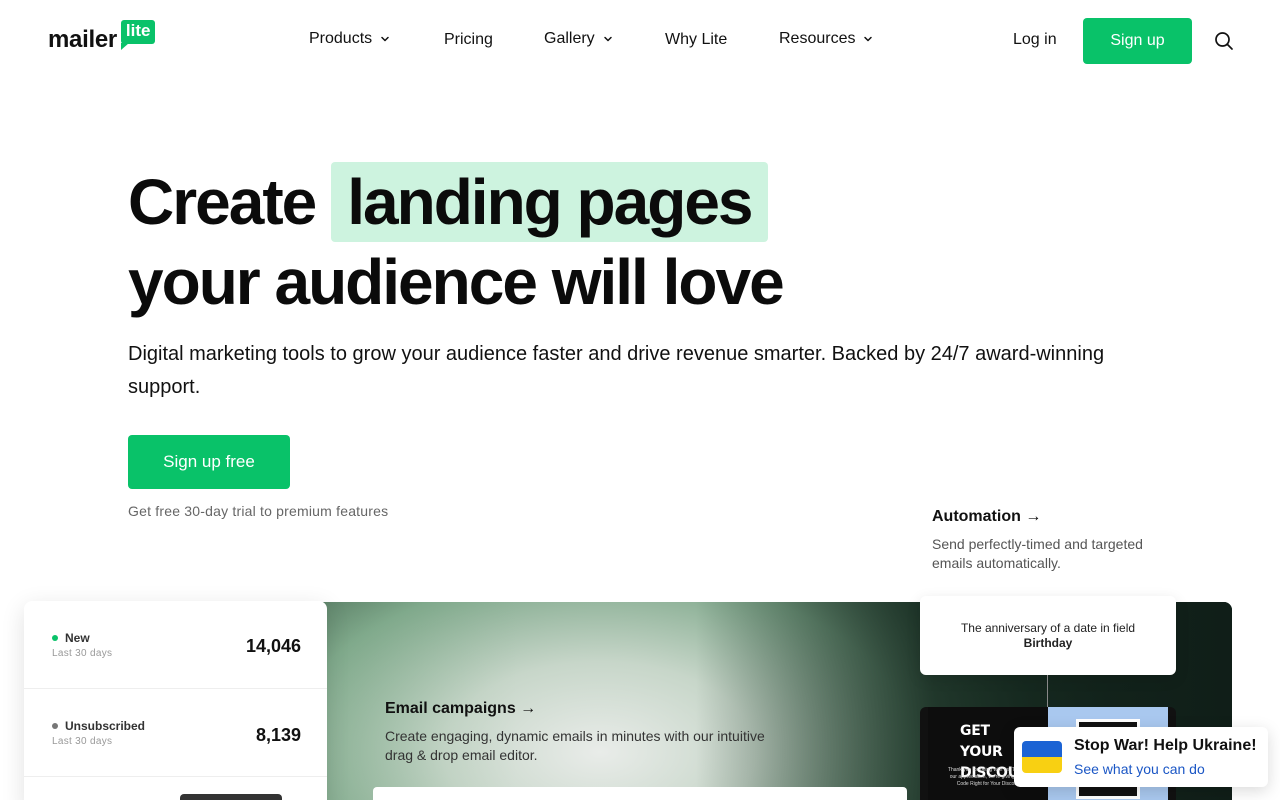 The height and width of the screenshot is (800, 1280). What do you see at coordinates (82, 653) in the screenshot?
I see `stat-period-new: Last 30 days` at bounding box center [82, 653].